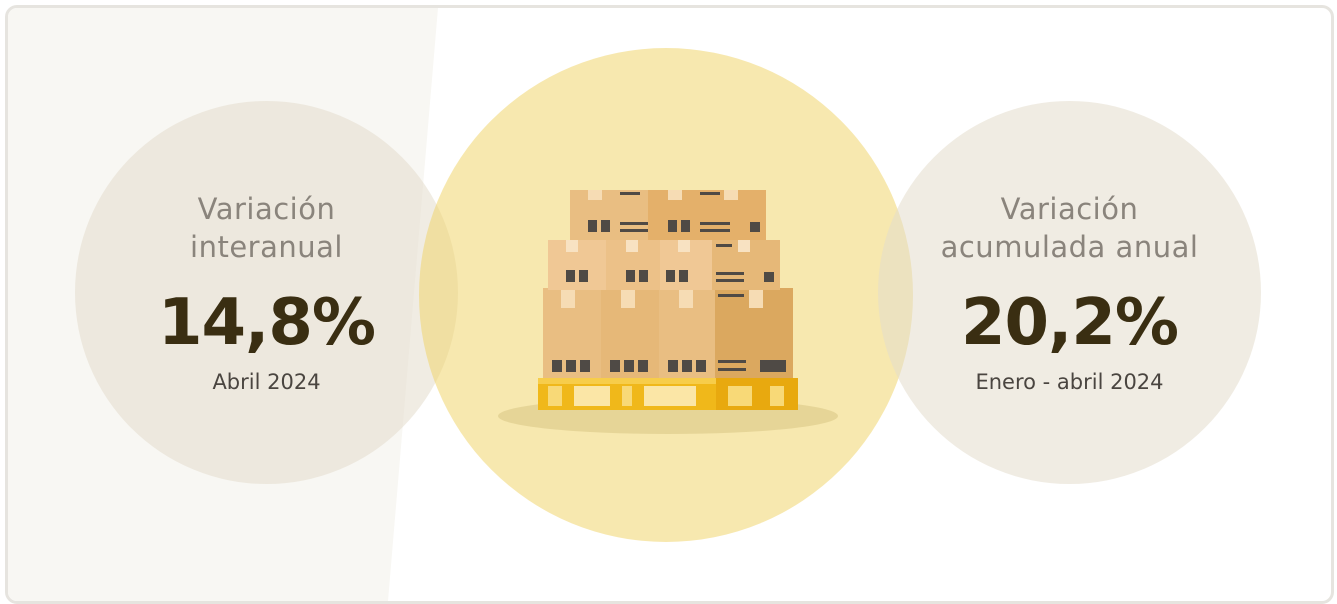 The image size is (1337, 604). What do you see at coordinates (668, 312) in the screenshot?
I see `boxes-on-pallet-icon` at bounding box center [668, 312].